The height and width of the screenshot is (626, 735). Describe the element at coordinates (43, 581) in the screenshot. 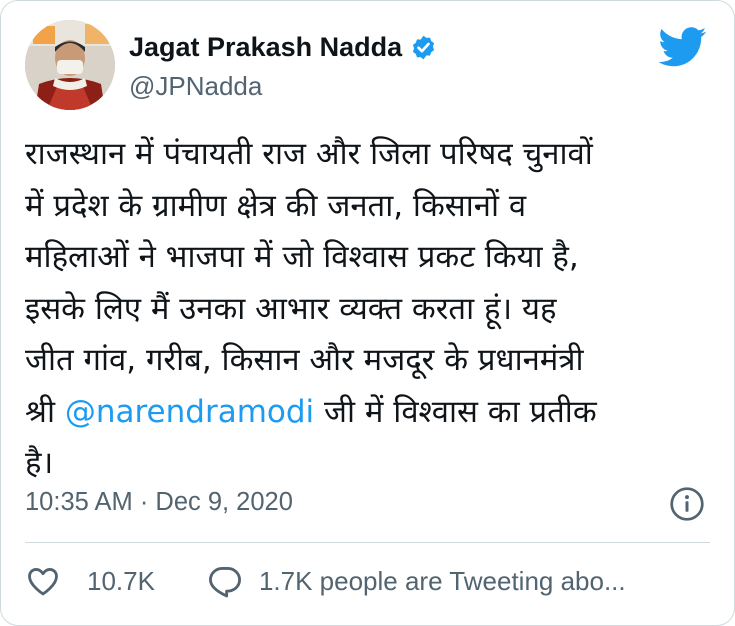

I see `heart-icon` at that location.